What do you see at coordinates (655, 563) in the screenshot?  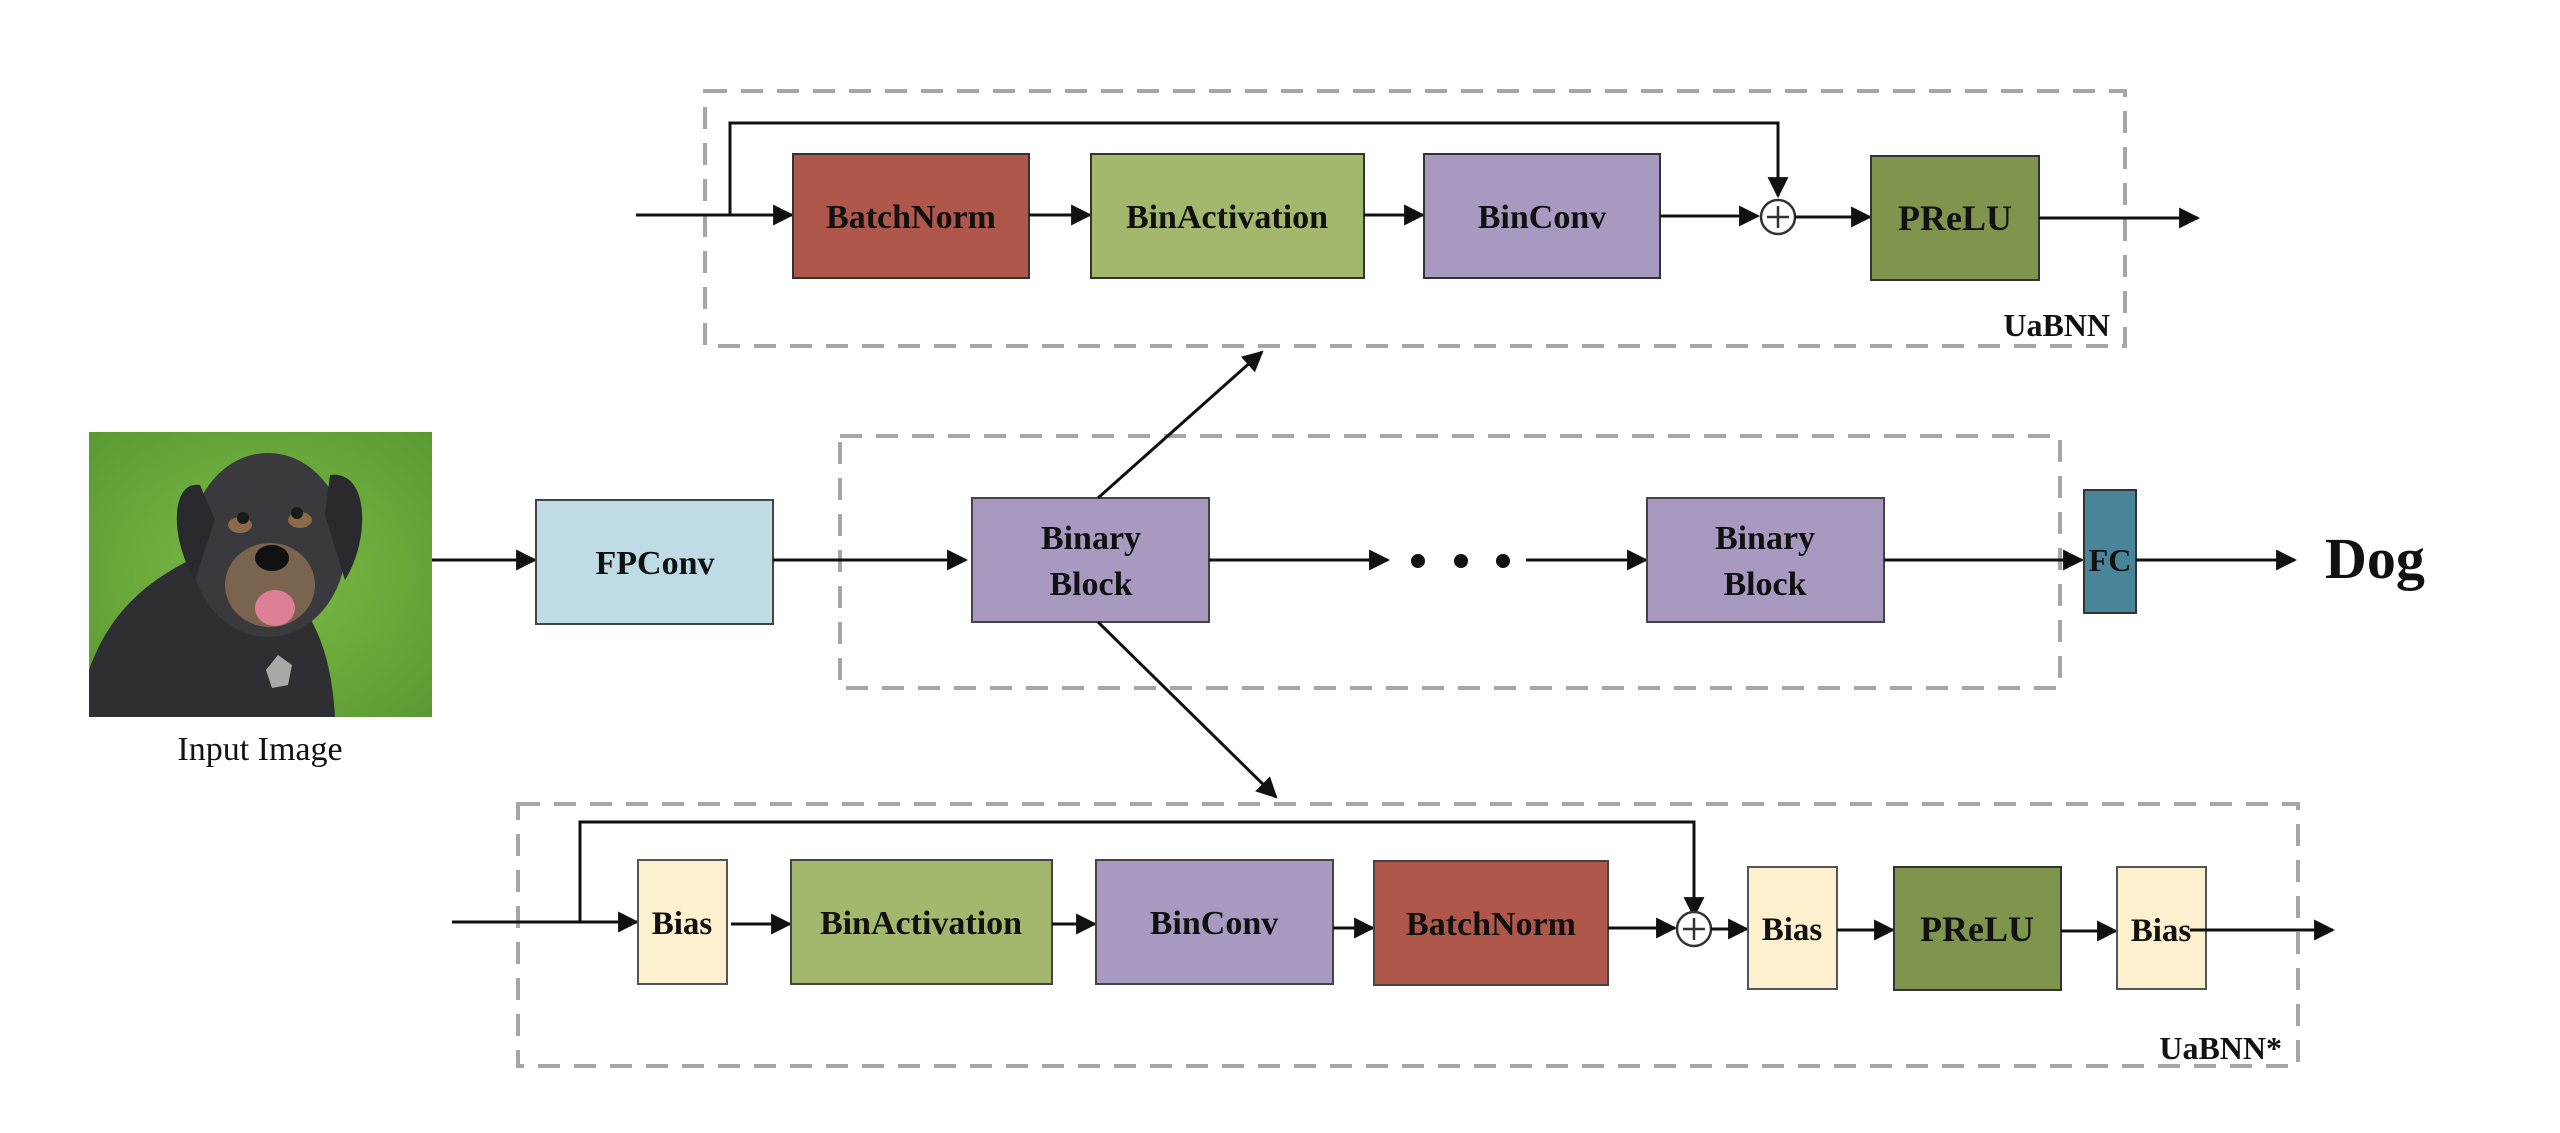 I see `fpconv-label: FPConv` at bounding box center [655, 563].